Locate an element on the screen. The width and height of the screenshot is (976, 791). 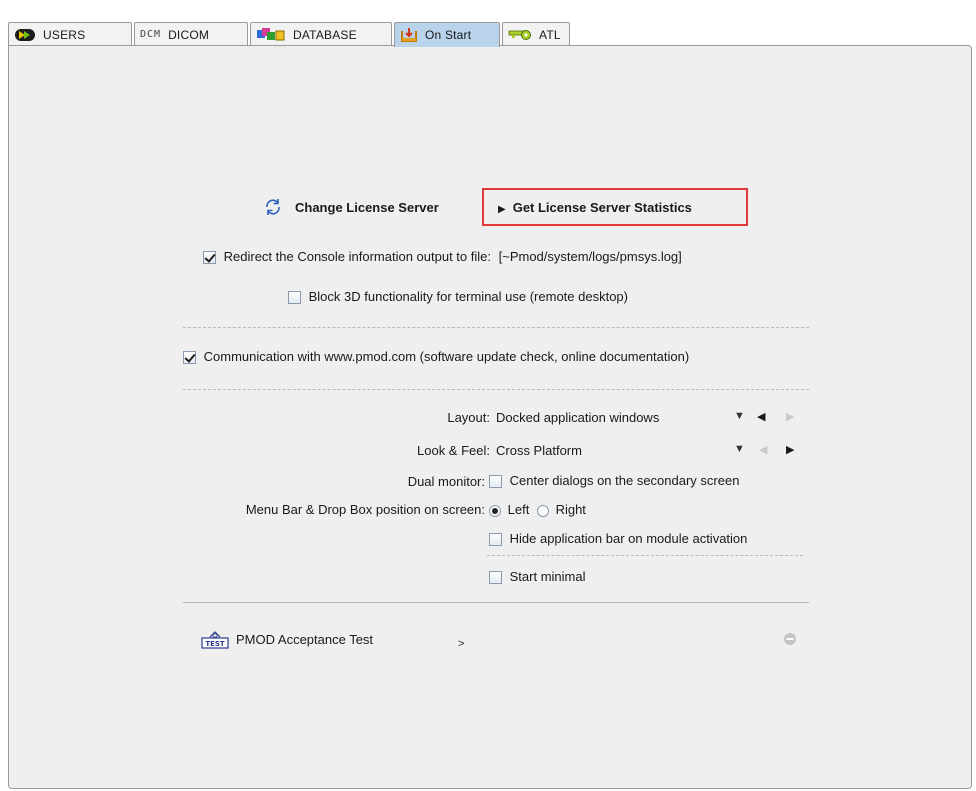
change-license-server-button: Change License Server is located at coordinates (367, 207).